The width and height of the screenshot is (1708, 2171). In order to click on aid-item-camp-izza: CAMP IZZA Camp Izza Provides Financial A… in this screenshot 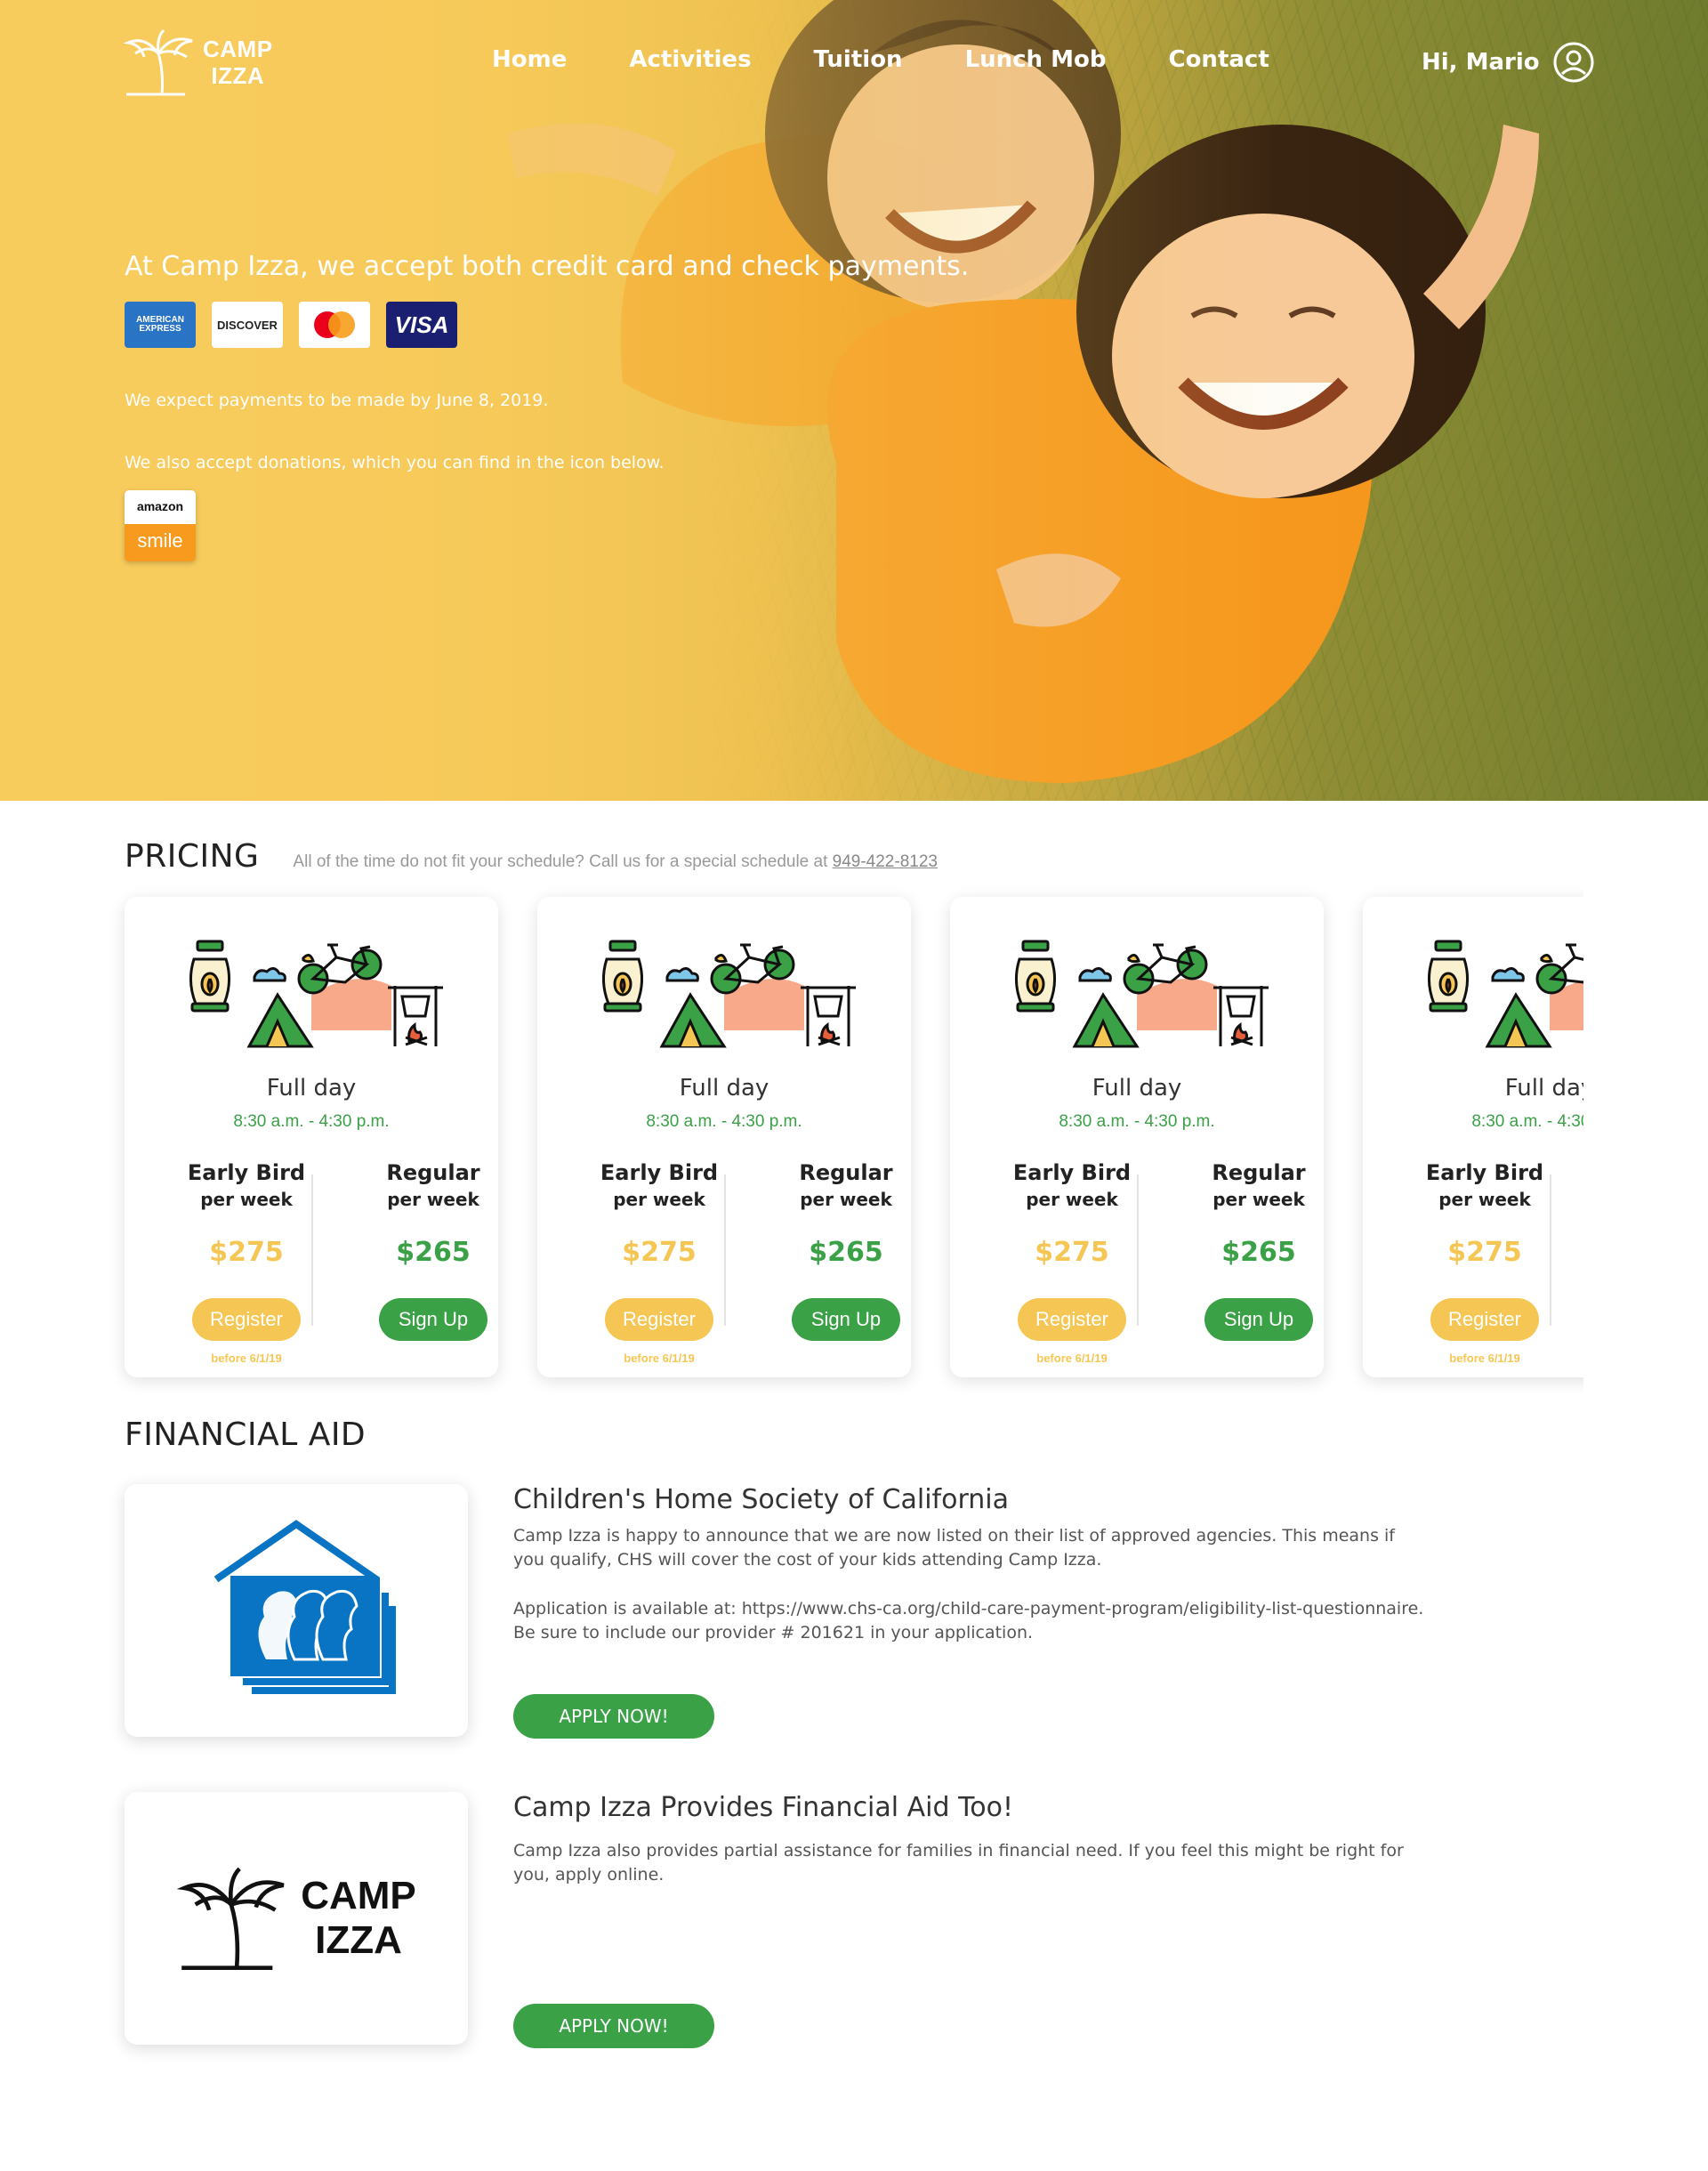, I will do `click(774, 1921)`.